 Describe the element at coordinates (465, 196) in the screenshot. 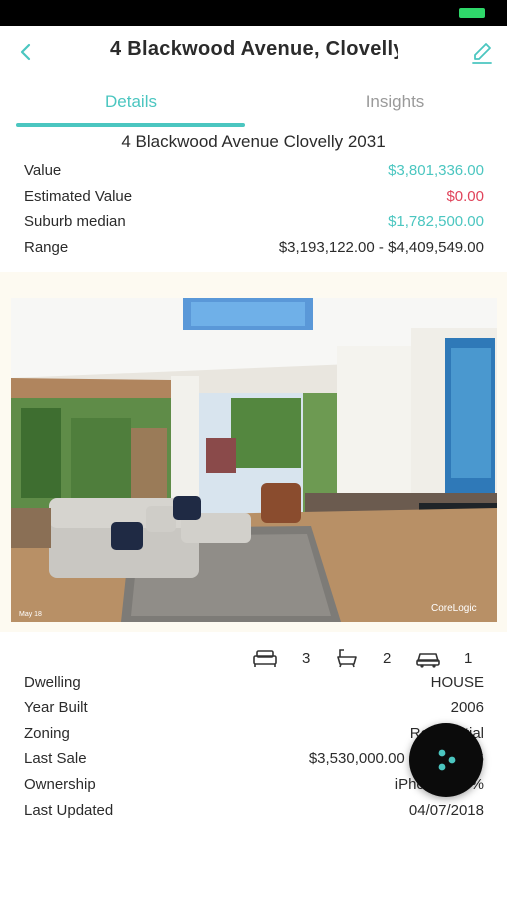

I see `estimated-value-amount: $0.00` at that location.